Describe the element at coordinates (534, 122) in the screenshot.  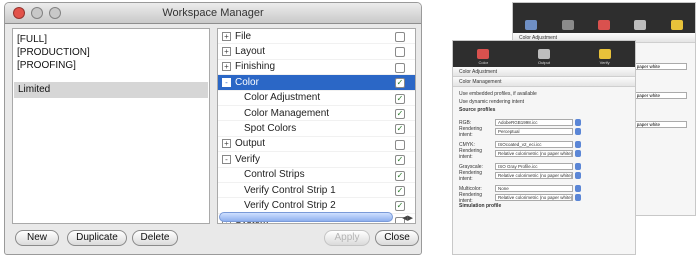
I see `setting-dropdown: AdobeRGB1998.icc` at that location.